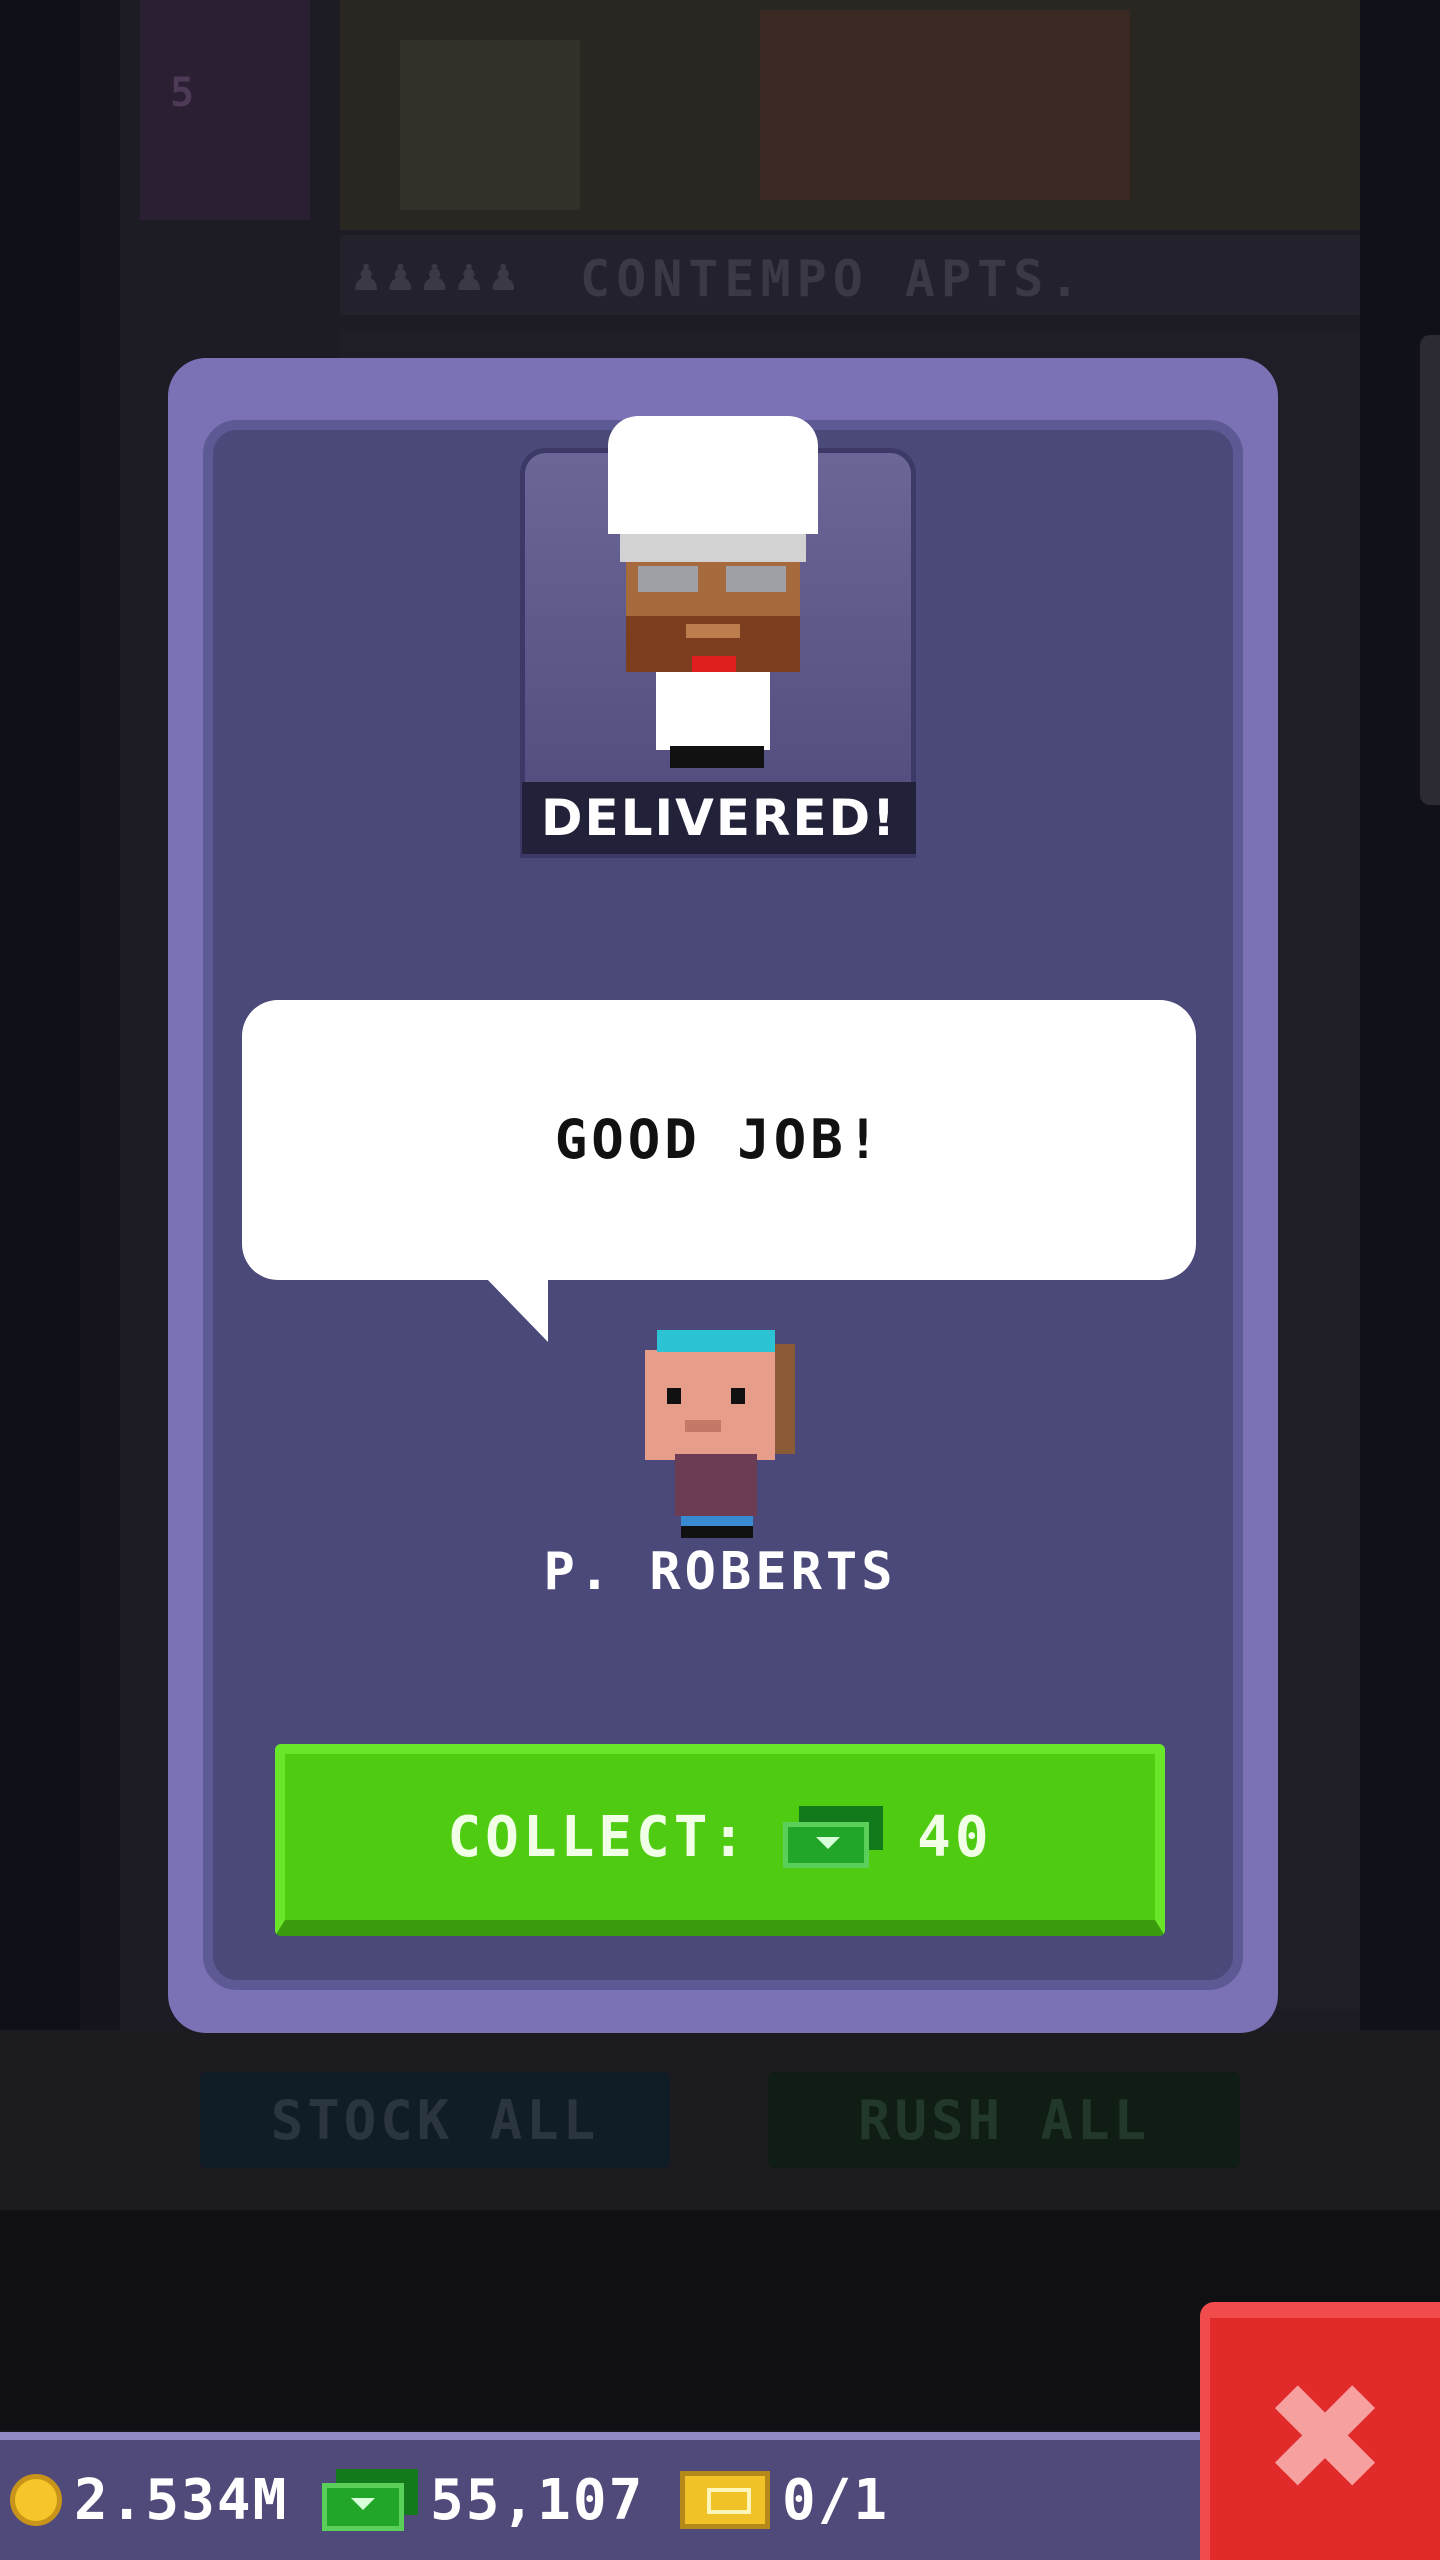 The width and height of the screenshot is (1440, 2560). I want to click on tickets-display: 0/1, so click(784, 2500).